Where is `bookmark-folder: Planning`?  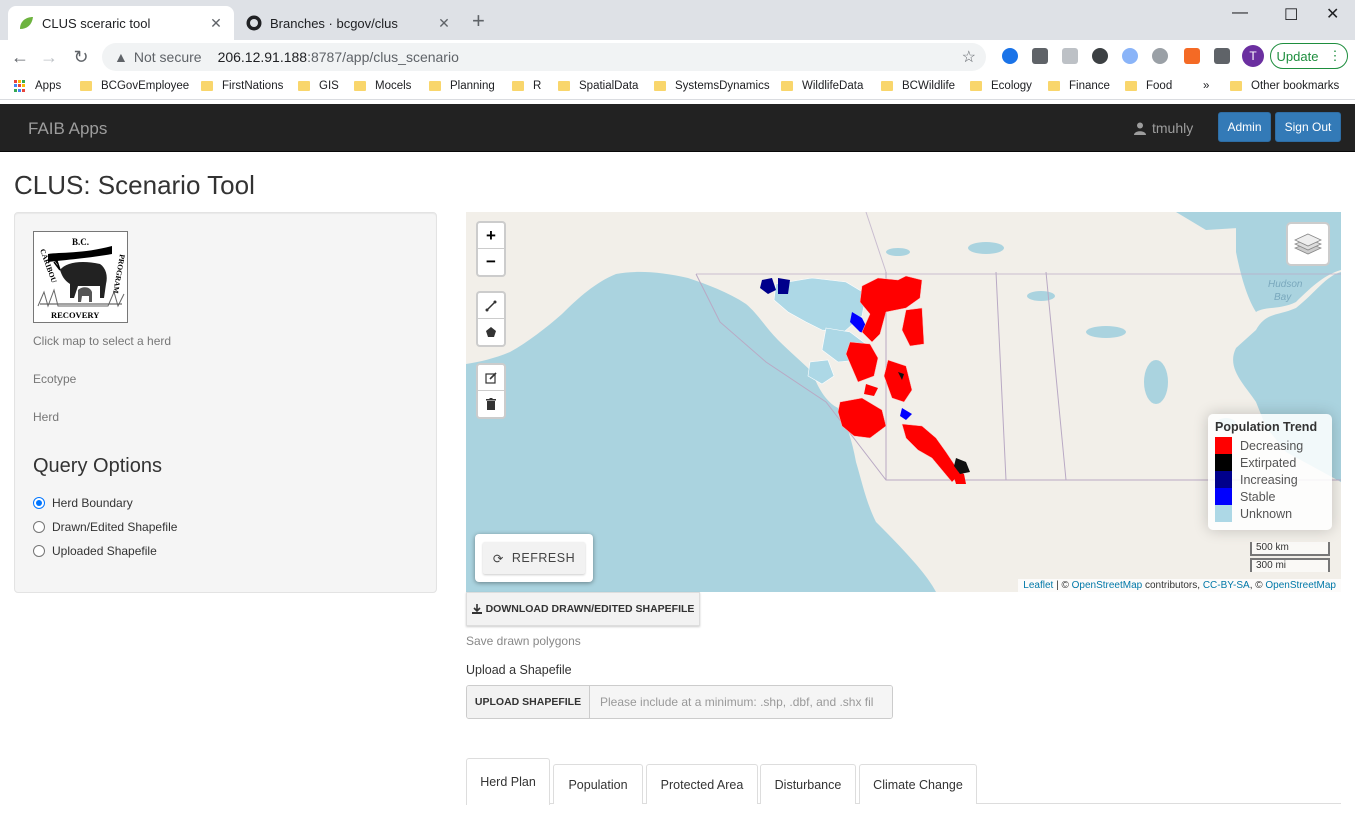 bookmark-folder: Planning is located at coordinates (462, 86).